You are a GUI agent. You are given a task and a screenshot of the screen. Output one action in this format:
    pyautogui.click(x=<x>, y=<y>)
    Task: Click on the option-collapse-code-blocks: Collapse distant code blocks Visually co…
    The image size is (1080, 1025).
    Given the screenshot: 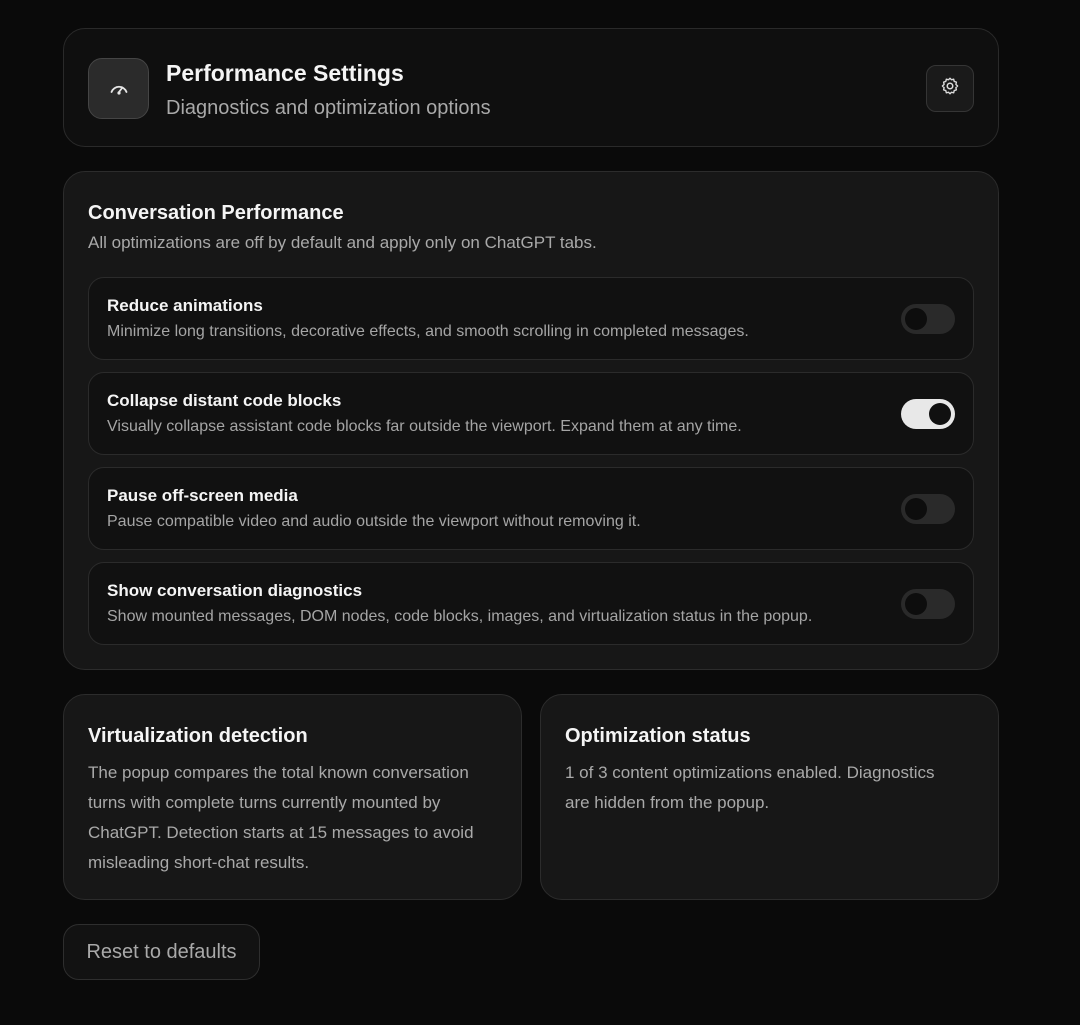 What is the action you would take?
    pyautogui.click(x=531, y=413)
    